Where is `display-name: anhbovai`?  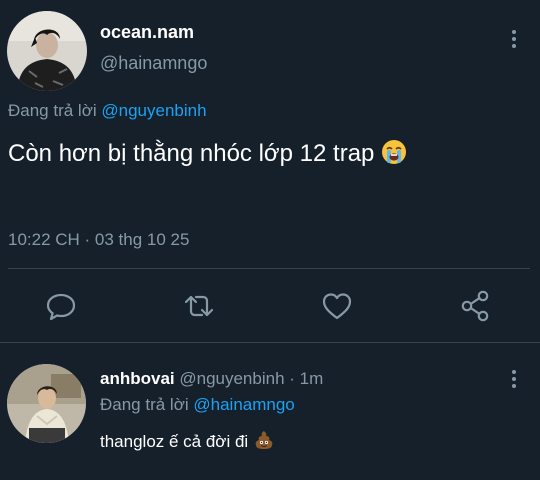 display-name: anhbovai is located at coordinates (137, 378).